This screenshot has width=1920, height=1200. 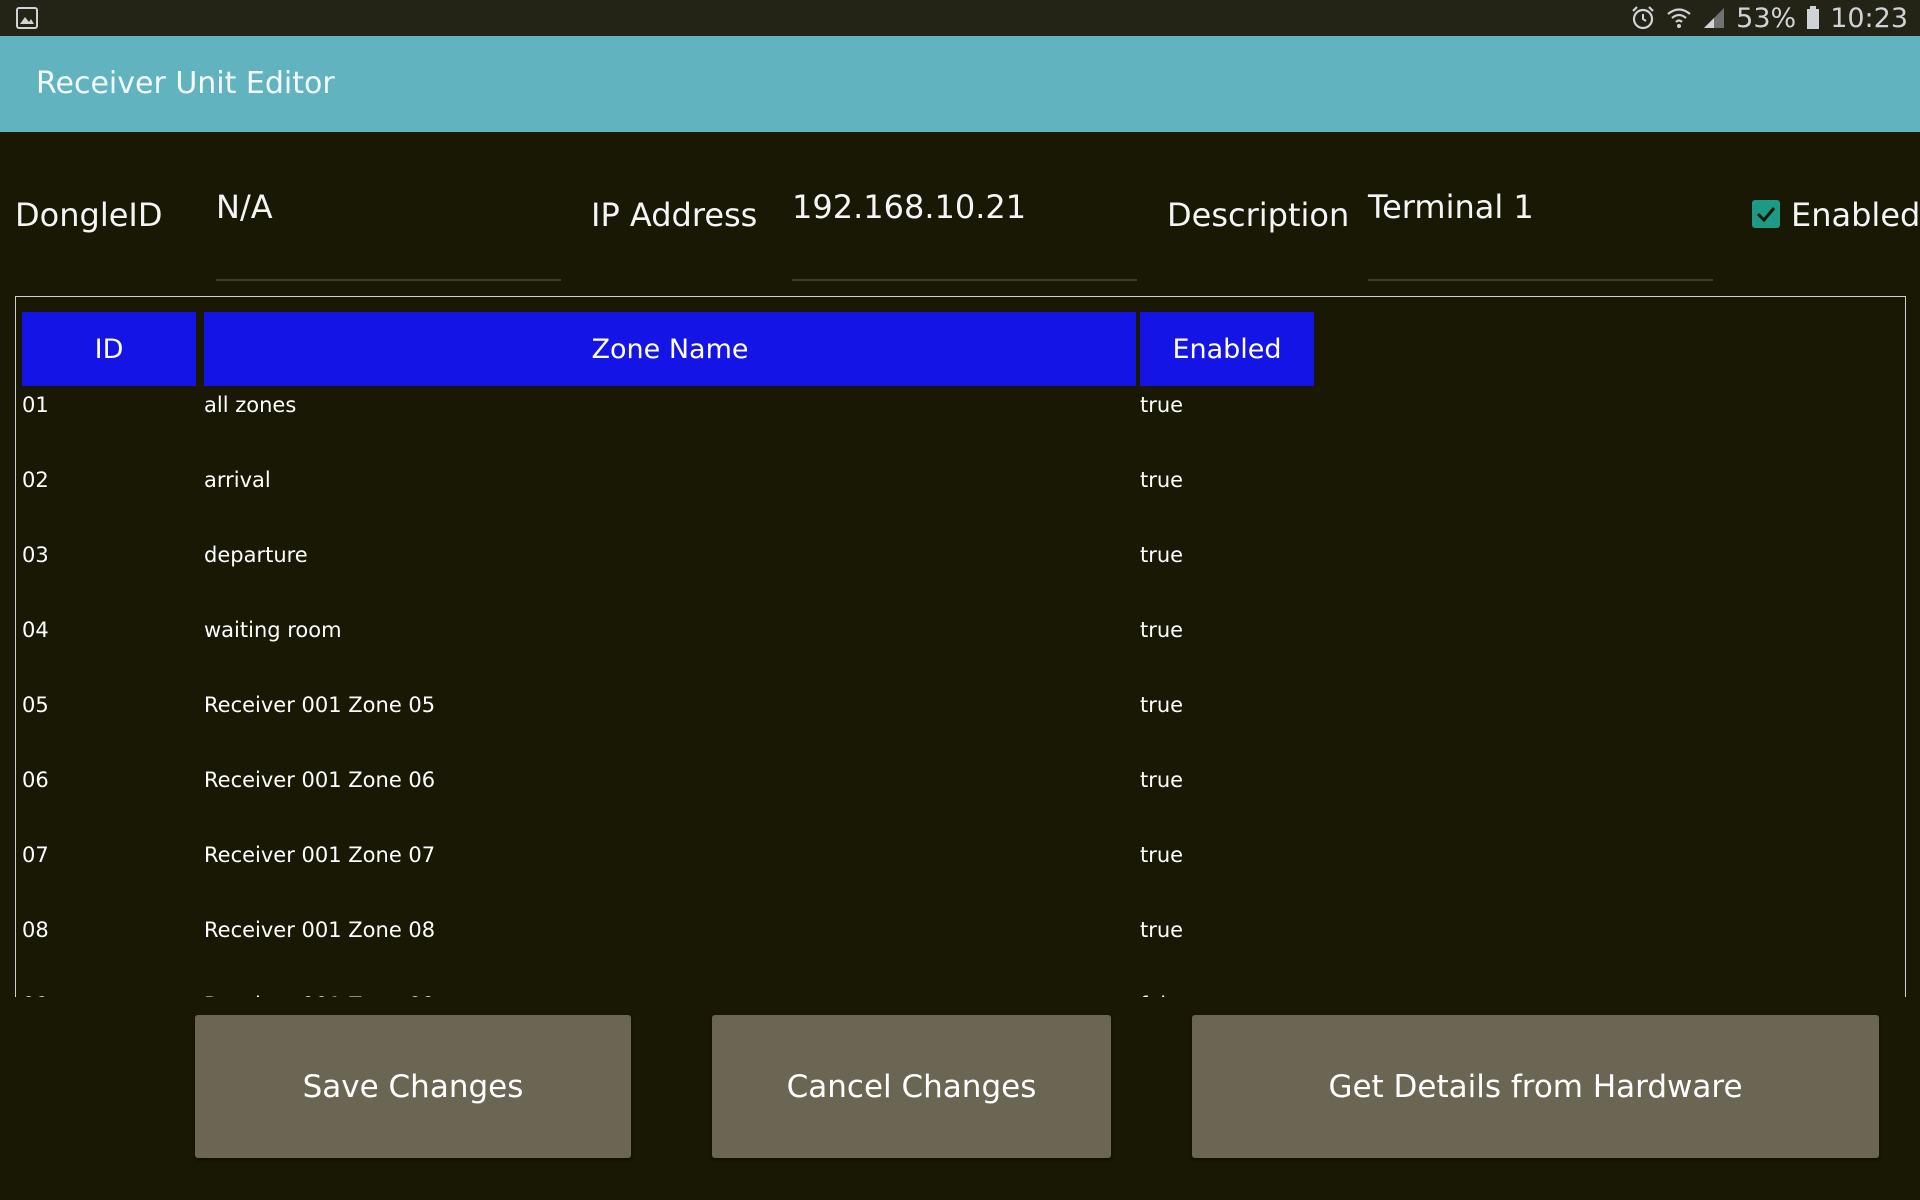 What do you see at coordinates (35, 705) in the screenshot?
I see `cell-id: 05` at bounding box center [35, 705].